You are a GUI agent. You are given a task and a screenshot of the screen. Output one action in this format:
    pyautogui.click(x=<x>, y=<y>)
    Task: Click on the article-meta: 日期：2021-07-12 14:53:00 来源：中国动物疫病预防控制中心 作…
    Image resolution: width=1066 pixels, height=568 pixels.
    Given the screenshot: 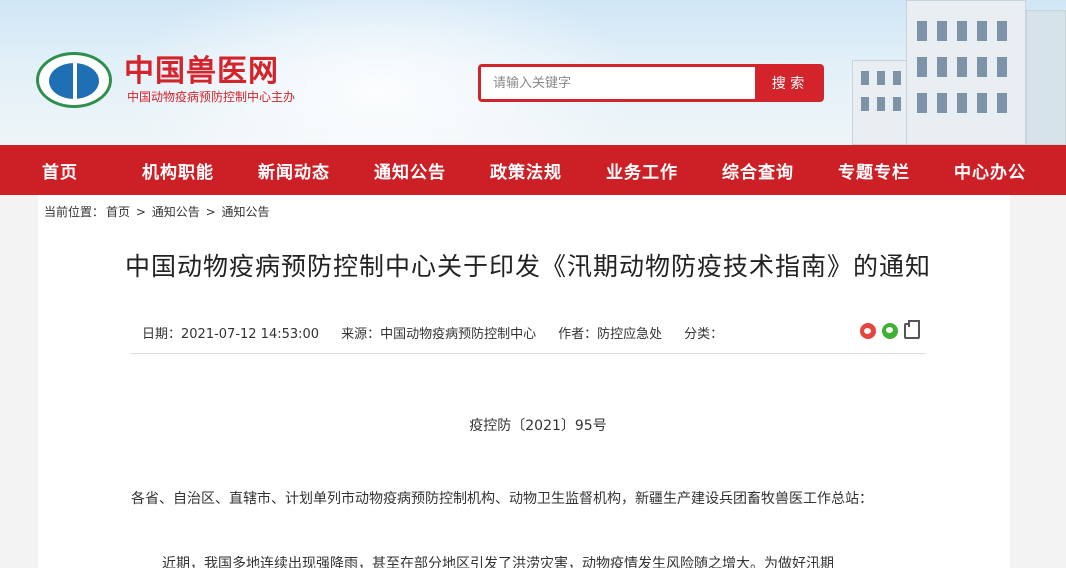 What is the action you would take?
    pyautogui.click(x=432, y=332)
    